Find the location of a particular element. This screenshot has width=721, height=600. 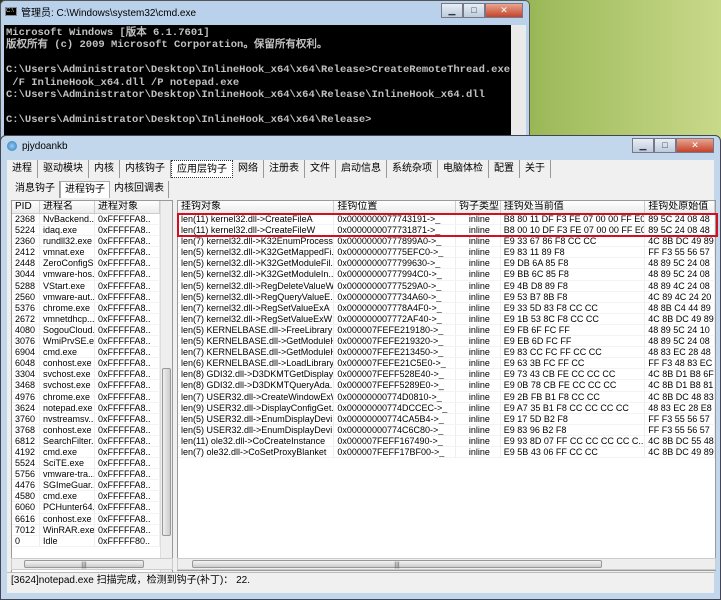

table-row: 3468 svchost.exe 0xFFFFFA8.. is located at coordinates (92, 386).